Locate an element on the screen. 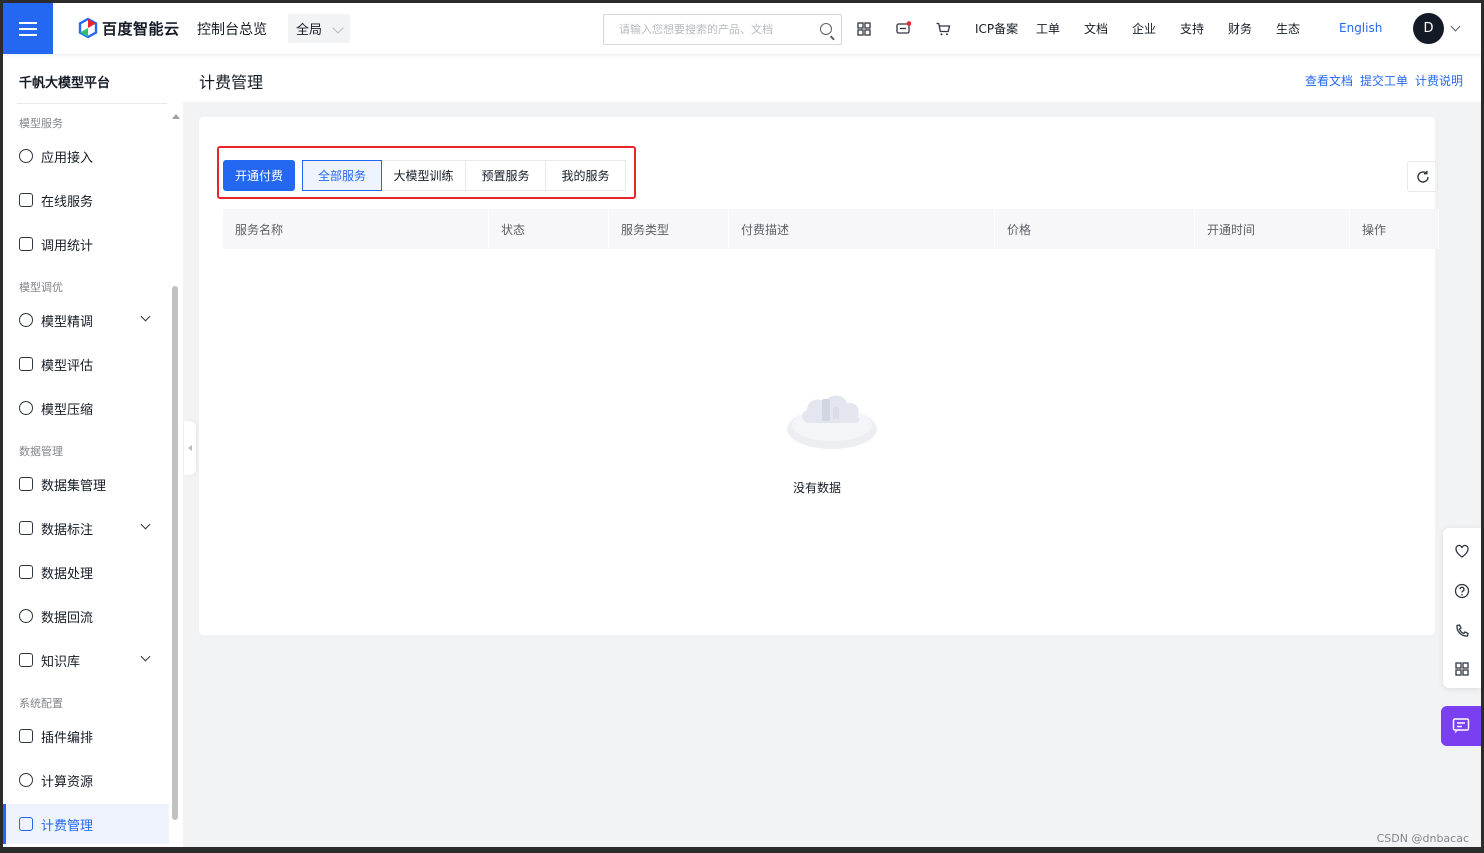 The height and width of the screenshot is (853, 1484). sidebar-item-annotate: 数据标注 is located at coordinates (86, 528).